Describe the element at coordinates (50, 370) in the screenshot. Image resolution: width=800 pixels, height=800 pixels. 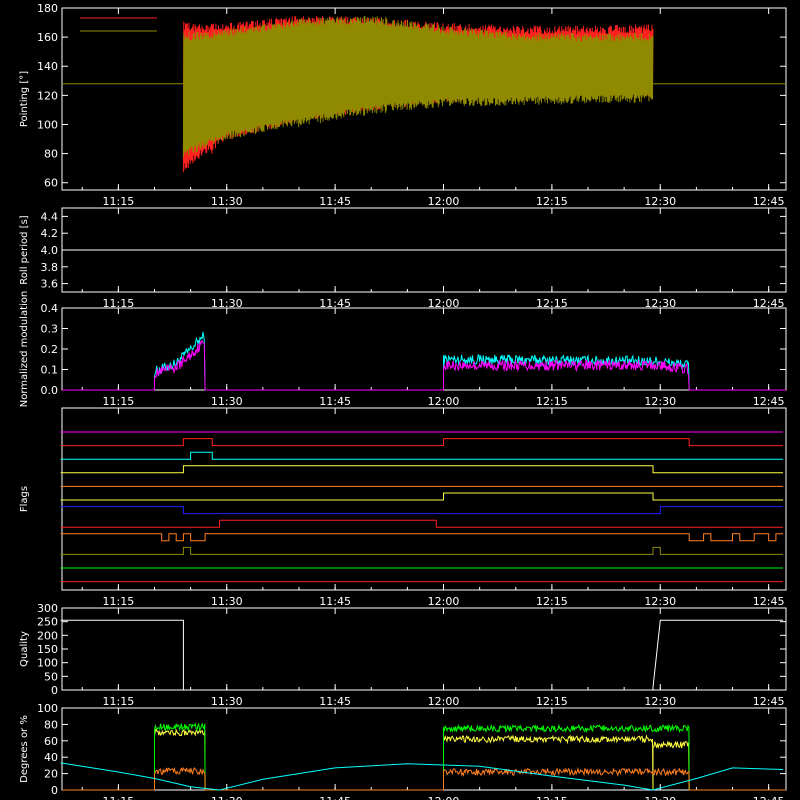
I see `y-tick-label: 0.1` at that location.